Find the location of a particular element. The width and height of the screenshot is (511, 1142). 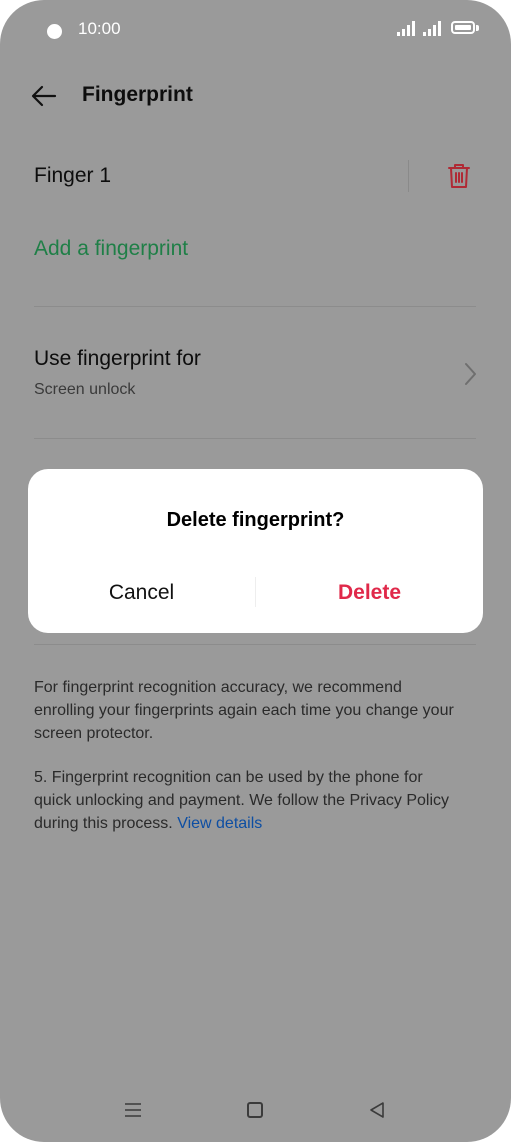

fingerprint-name: Finger 1 is located at coordinates (73, 175).